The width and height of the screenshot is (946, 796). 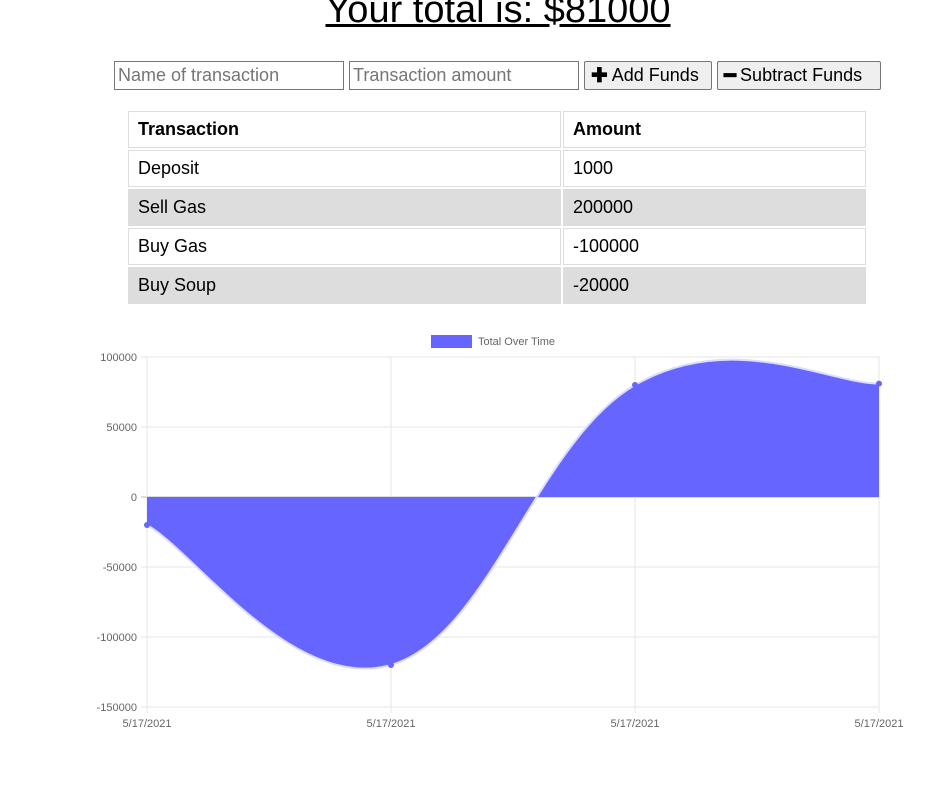 I want to click on legend-label: Total Over Time, so click(x=516, y=342).